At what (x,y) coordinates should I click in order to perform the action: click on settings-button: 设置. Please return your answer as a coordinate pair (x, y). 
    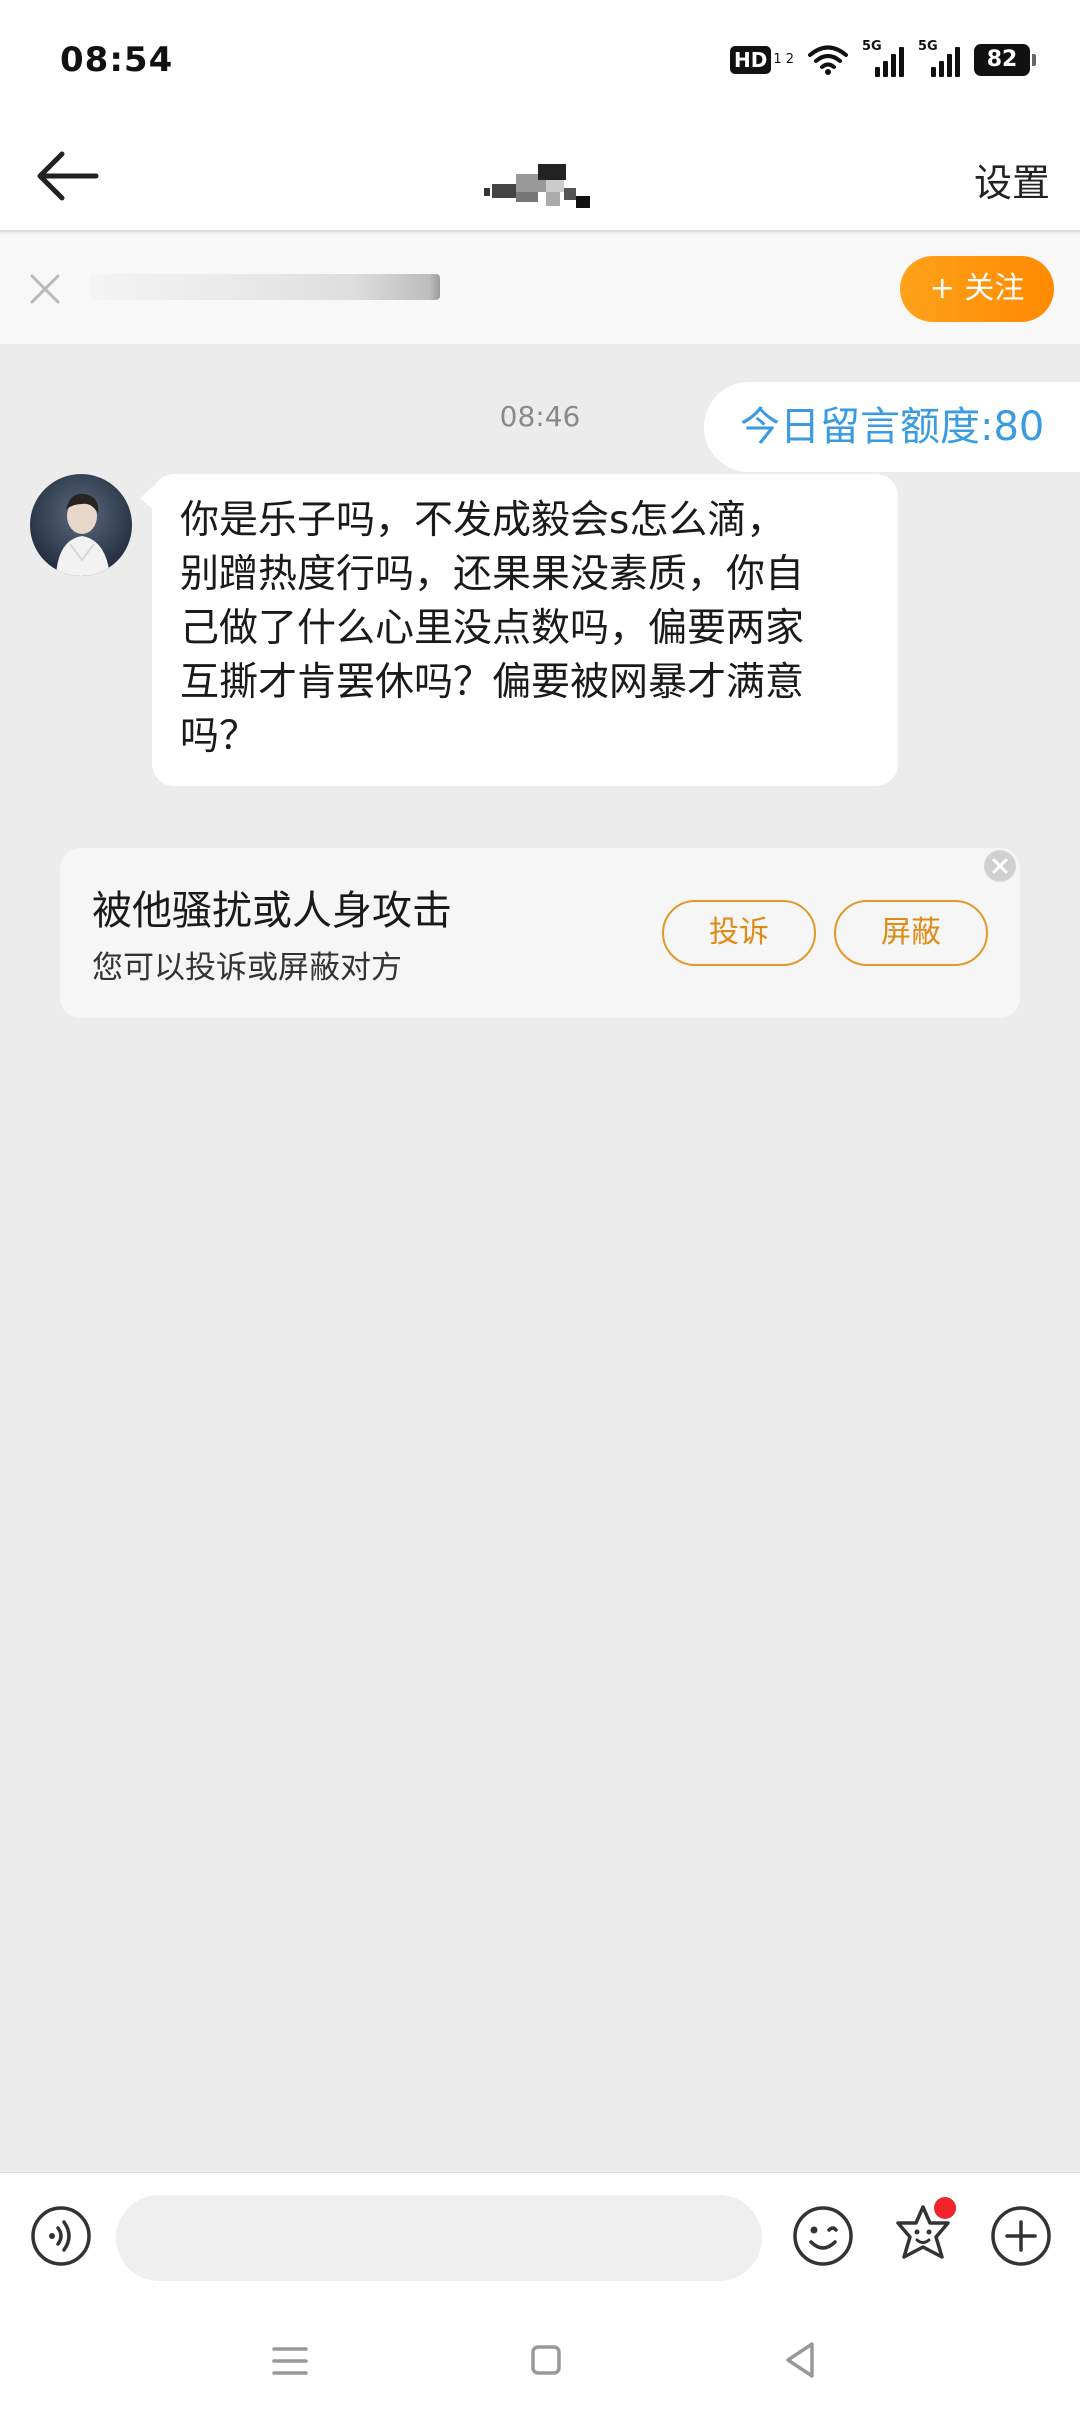
    Looking at the image, I should click on (1012, 179).